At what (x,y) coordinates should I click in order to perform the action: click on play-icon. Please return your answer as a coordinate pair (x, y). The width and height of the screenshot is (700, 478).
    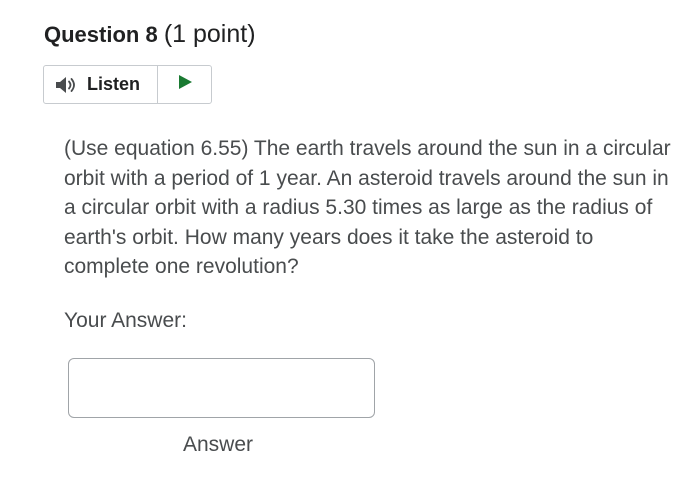
    Looking at the image, I should click on (185, 84).